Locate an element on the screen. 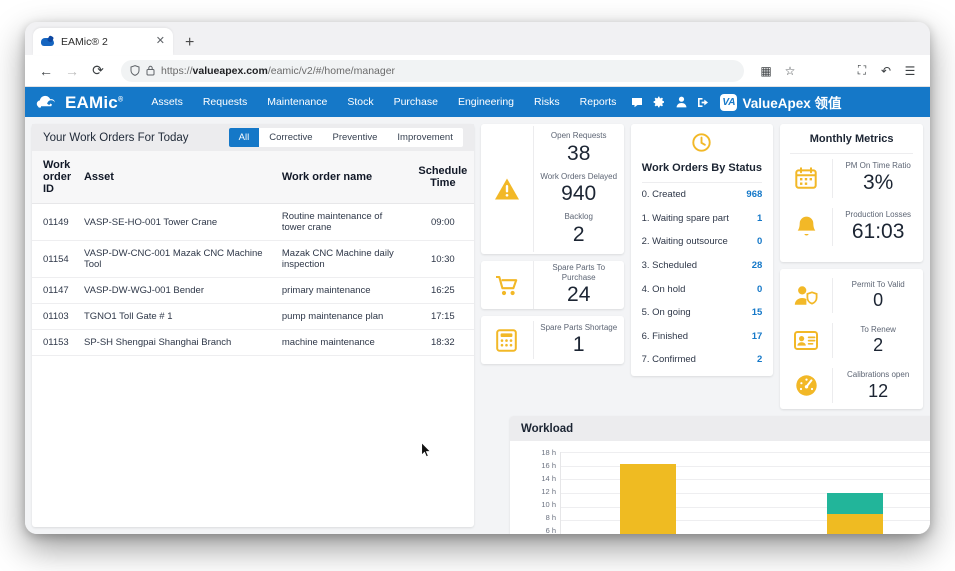 Image resolution: width=955 pixels, height=571 pixels. app-logo: EAMic® is located at coordinates (79, 102).